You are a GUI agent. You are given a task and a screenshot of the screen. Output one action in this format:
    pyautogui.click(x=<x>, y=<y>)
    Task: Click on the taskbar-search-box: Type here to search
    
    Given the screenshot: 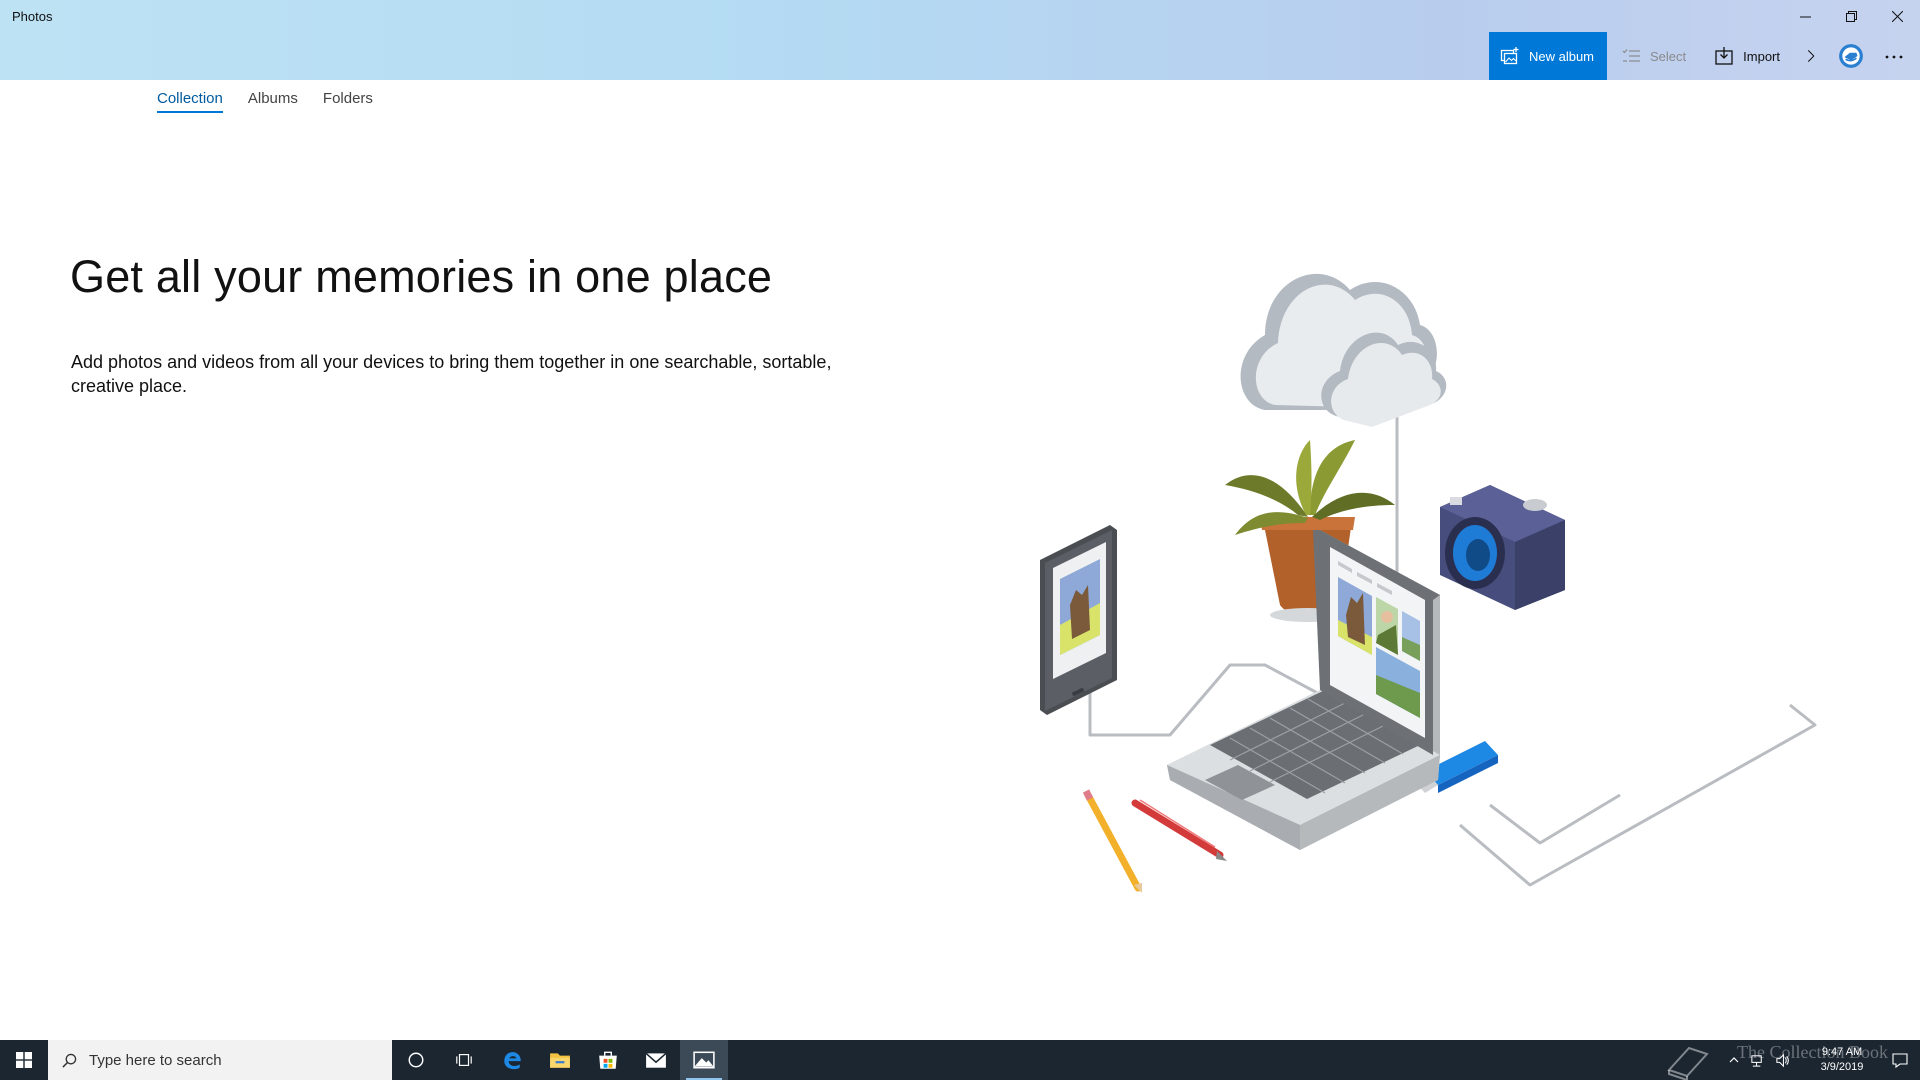 What is the action you would take?
    pyautogui.click(x=220, y=1060)
    